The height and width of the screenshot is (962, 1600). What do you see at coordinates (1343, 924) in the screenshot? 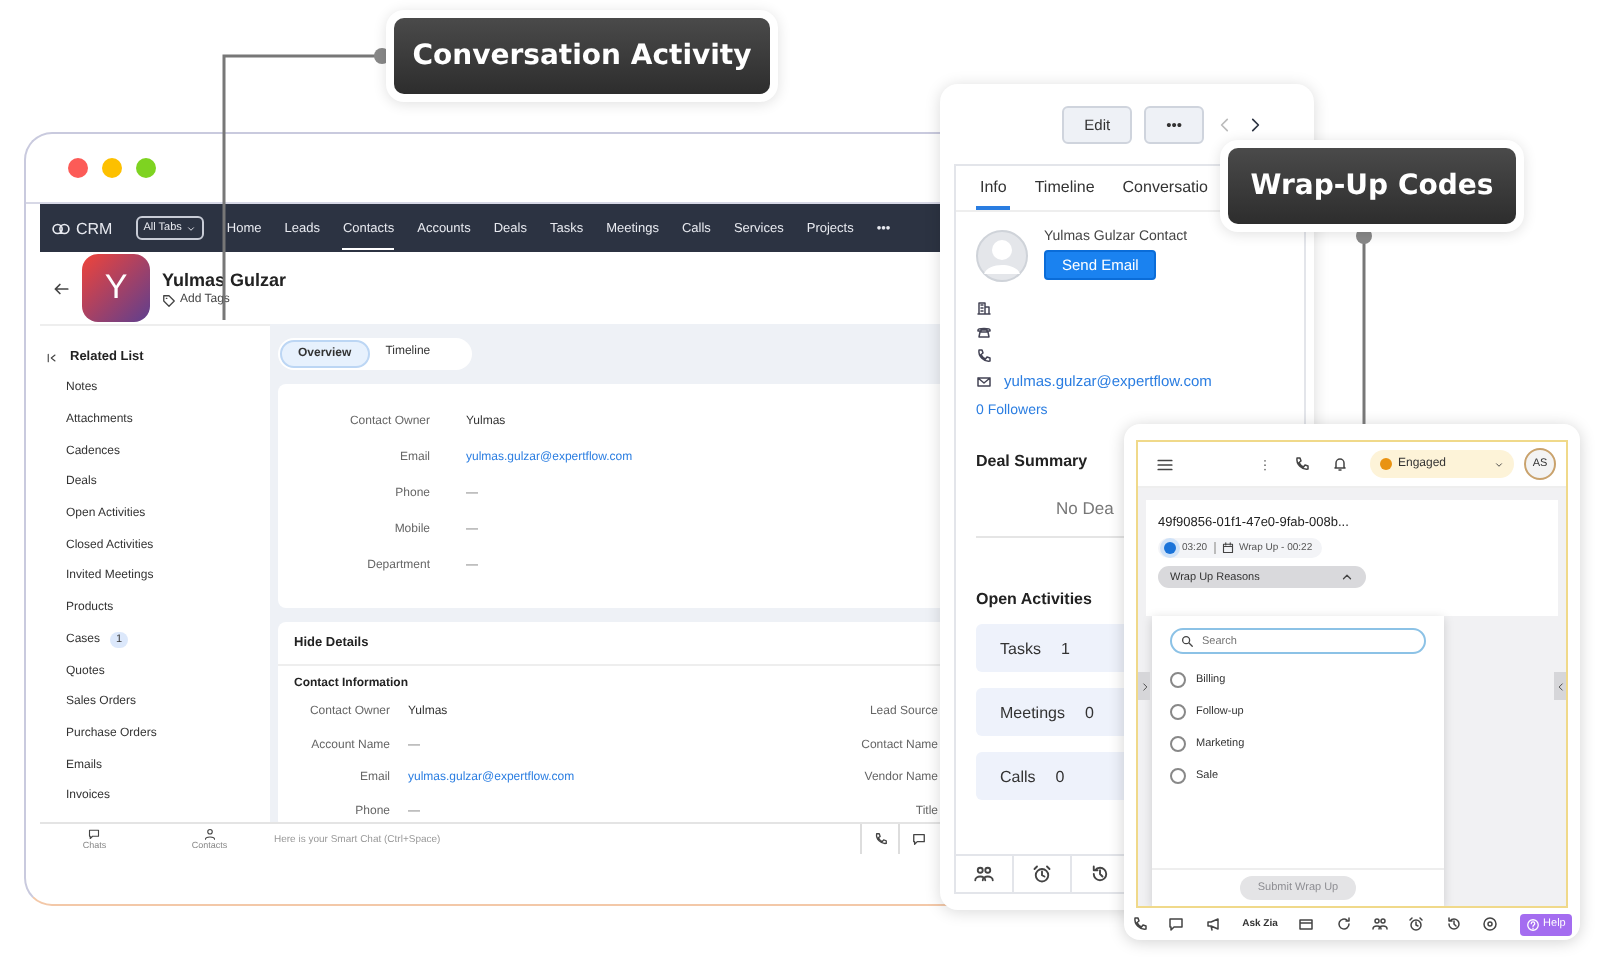
I see `refresh-icon` at bounding box center [1343, 924].